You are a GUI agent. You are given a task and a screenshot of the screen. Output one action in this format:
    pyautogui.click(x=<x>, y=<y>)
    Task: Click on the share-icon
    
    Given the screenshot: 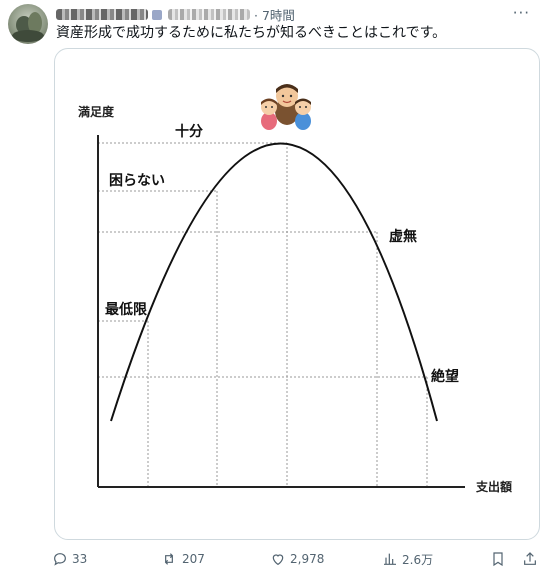 What is the action you would take?
    pyautogui.click(x=530, y=558)
    